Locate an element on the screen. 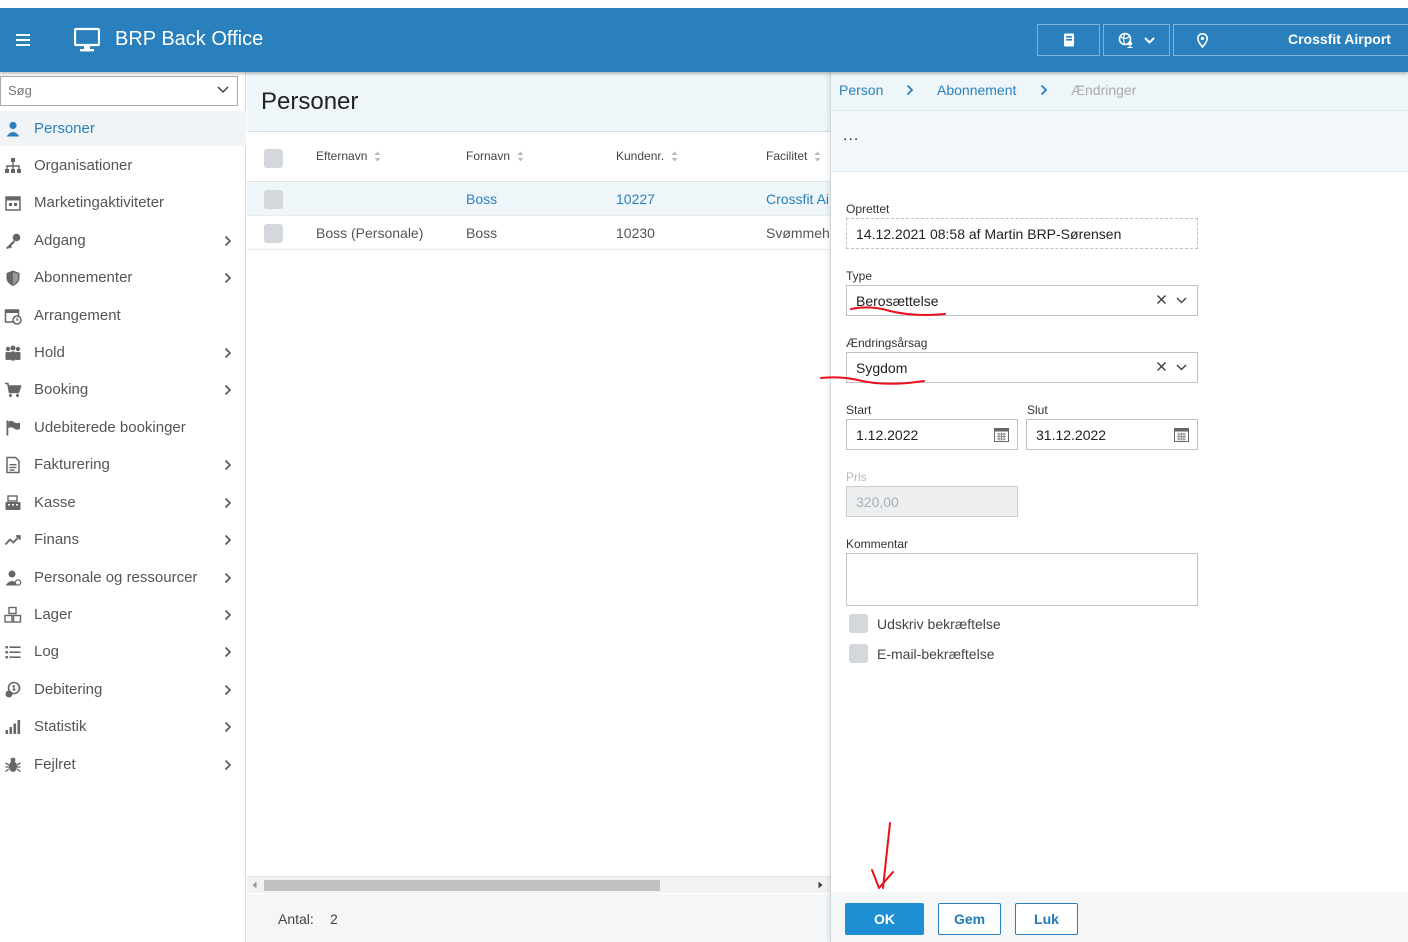 This screenshot has width=1408, height=942. cell-facilitet-link: Crossfit Ai is located at coordinates (797, 199).